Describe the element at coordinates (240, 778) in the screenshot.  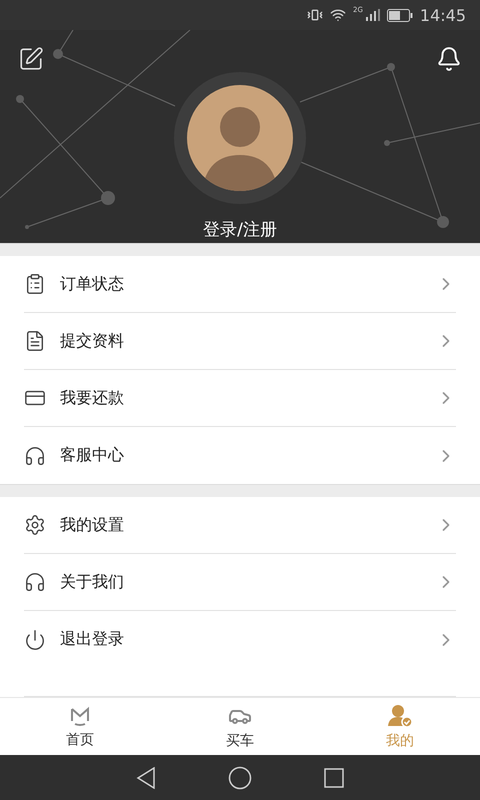
I see `home-button-icon` at that location.